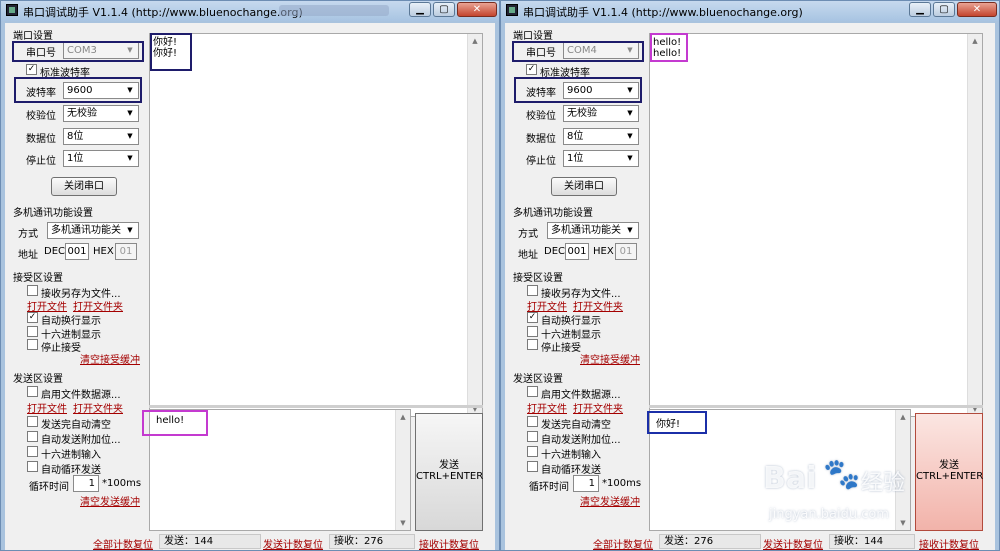  Describe the element at coordinates (667, 53) in the screenshot. I see `recv-line: hello!` at that location.